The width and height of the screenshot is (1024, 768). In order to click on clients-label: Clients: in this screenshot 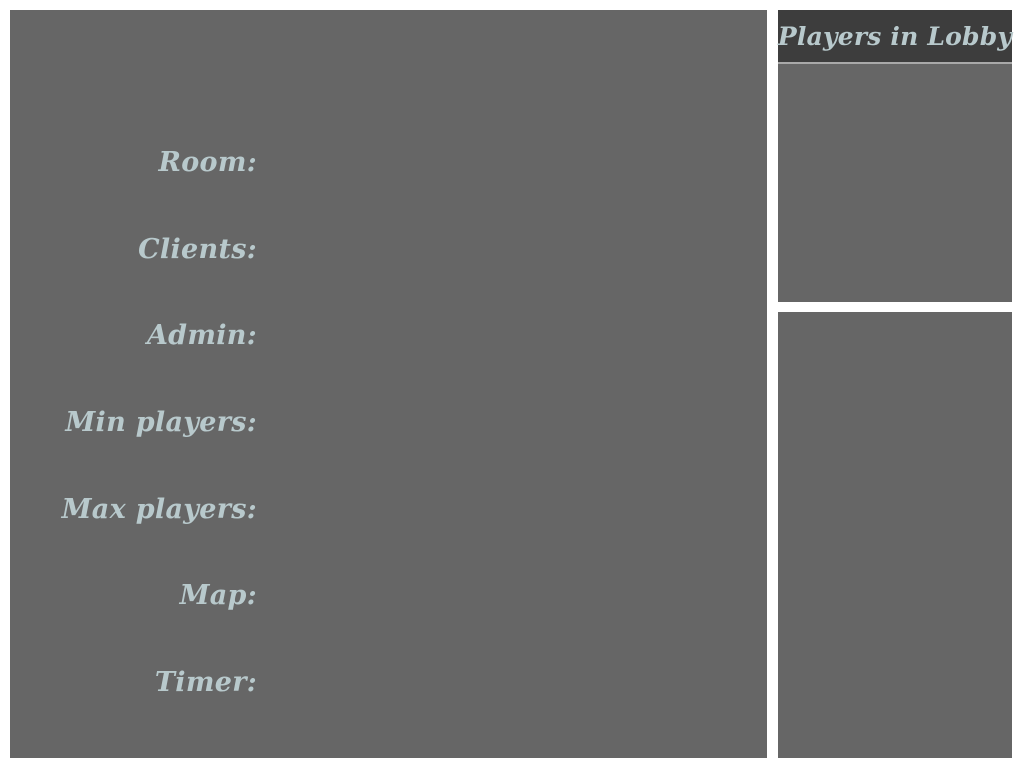, I will do `click(197, 249)`.